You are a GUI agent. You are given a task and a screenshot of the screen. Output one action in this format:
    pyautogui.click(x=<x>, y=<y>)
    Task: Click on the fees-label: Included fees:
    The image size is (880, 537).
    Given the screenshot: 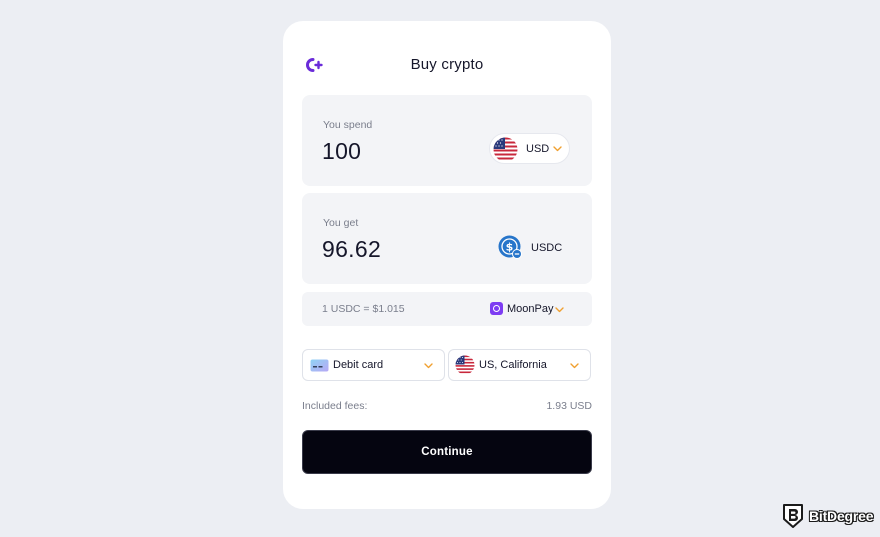 What is the action you would take?
    pyautogui.click(x=335, y=406)
    